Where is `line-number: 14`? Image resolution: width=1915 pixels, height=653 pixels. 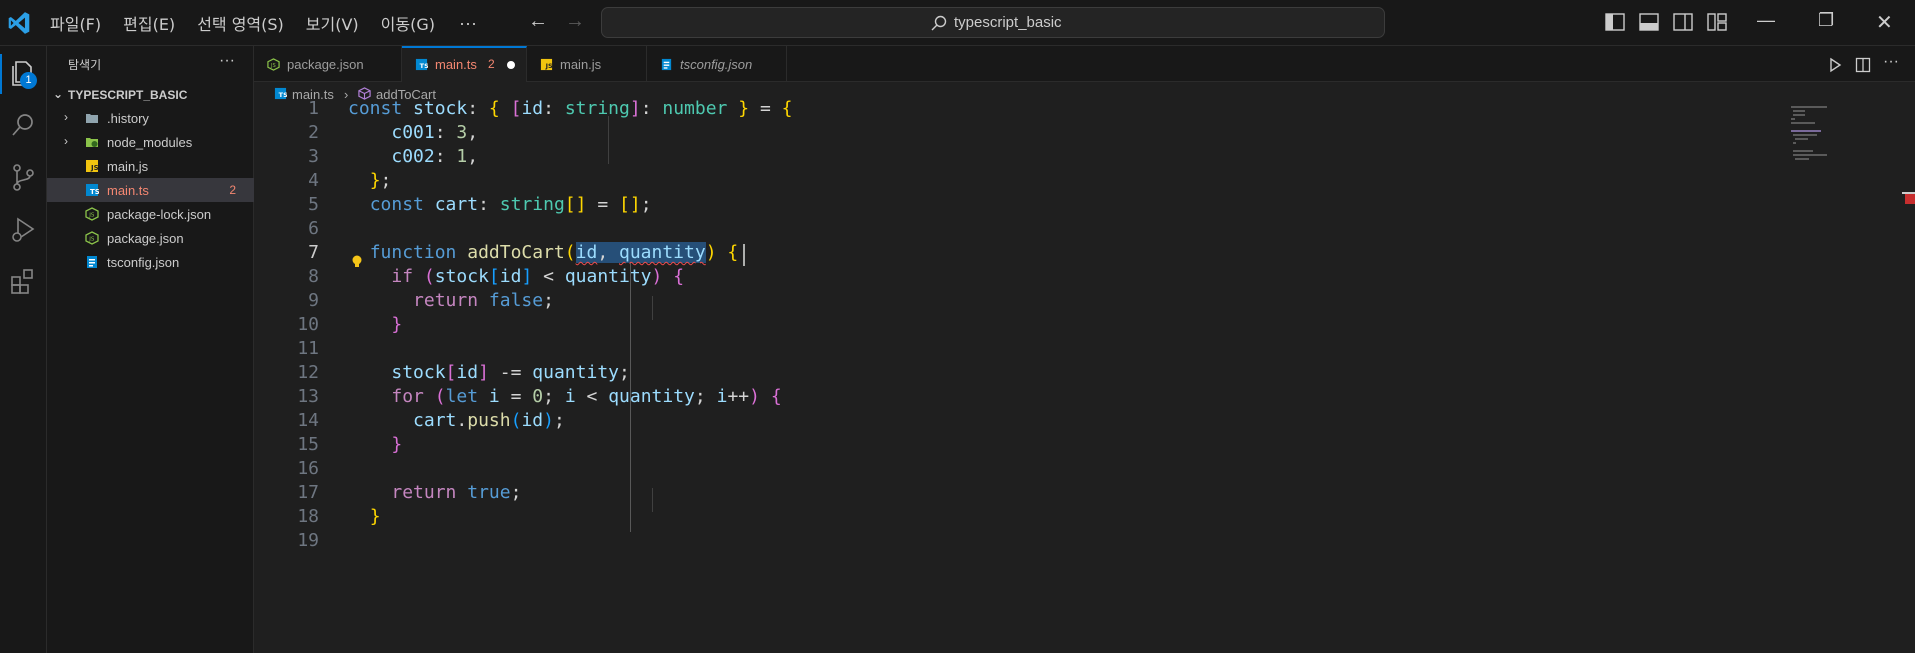
line-number: 14 is located at coordinates (308, 420).